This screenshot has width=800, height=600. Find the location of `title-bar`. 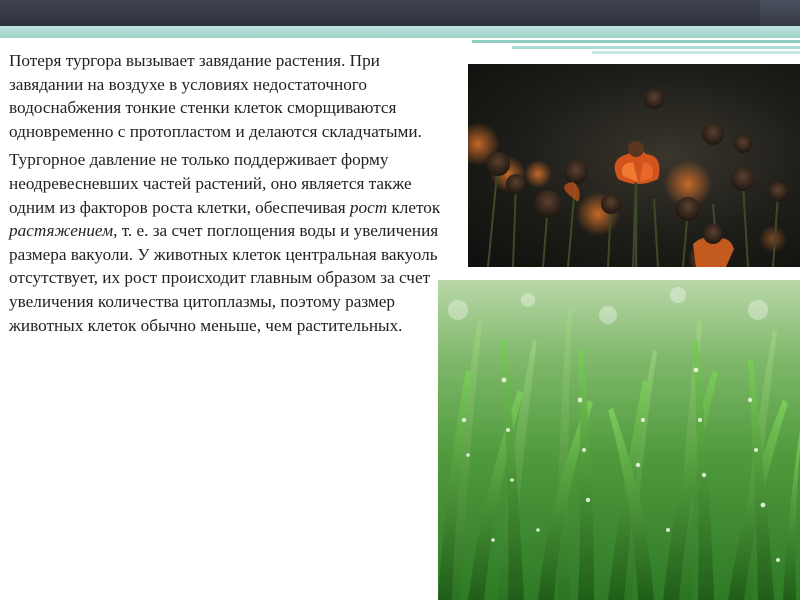

title-bar is located at coordinates (400, 13).